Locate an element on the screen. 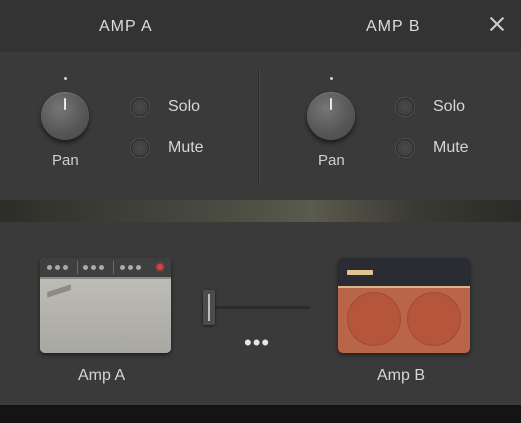 The width and height of the screenshot is (521, 423). amp-a-control-panel is located at coordinates (105, 268).